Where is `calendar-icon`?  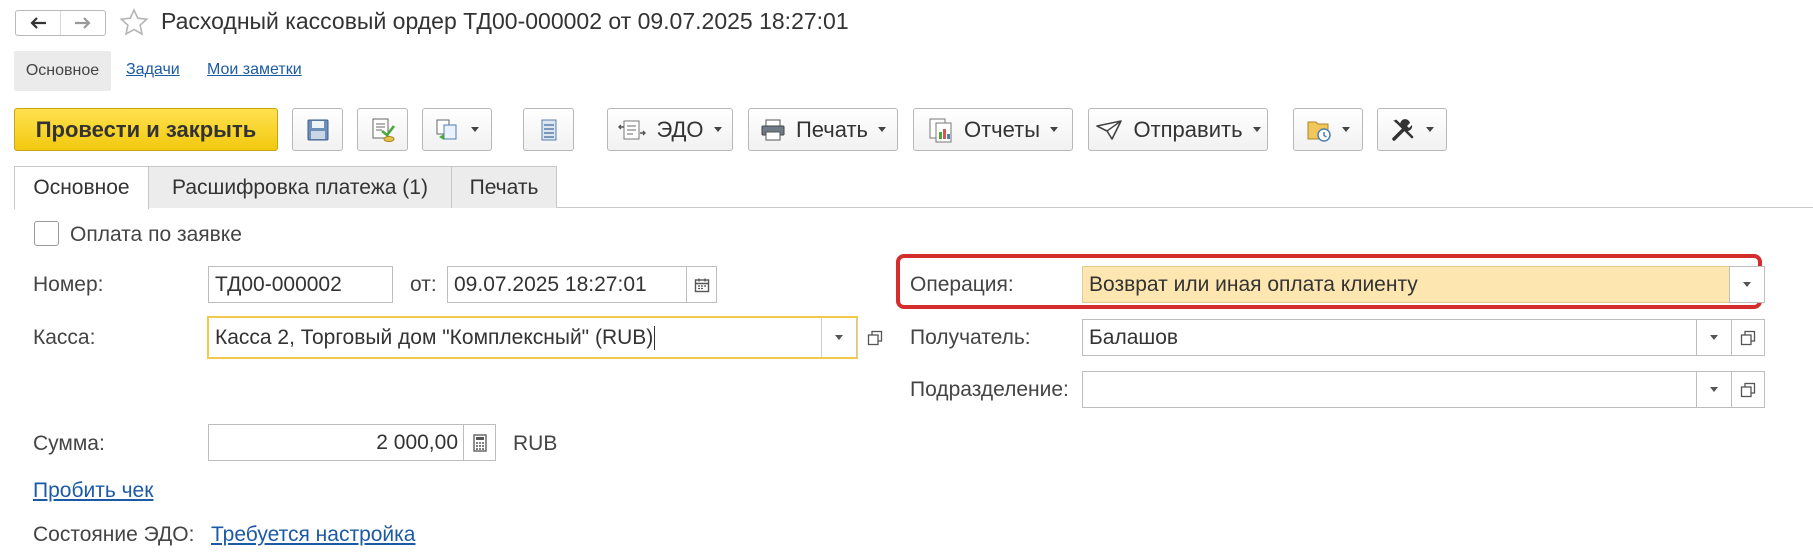 calendar-icon is located at coordinates (701, 285).